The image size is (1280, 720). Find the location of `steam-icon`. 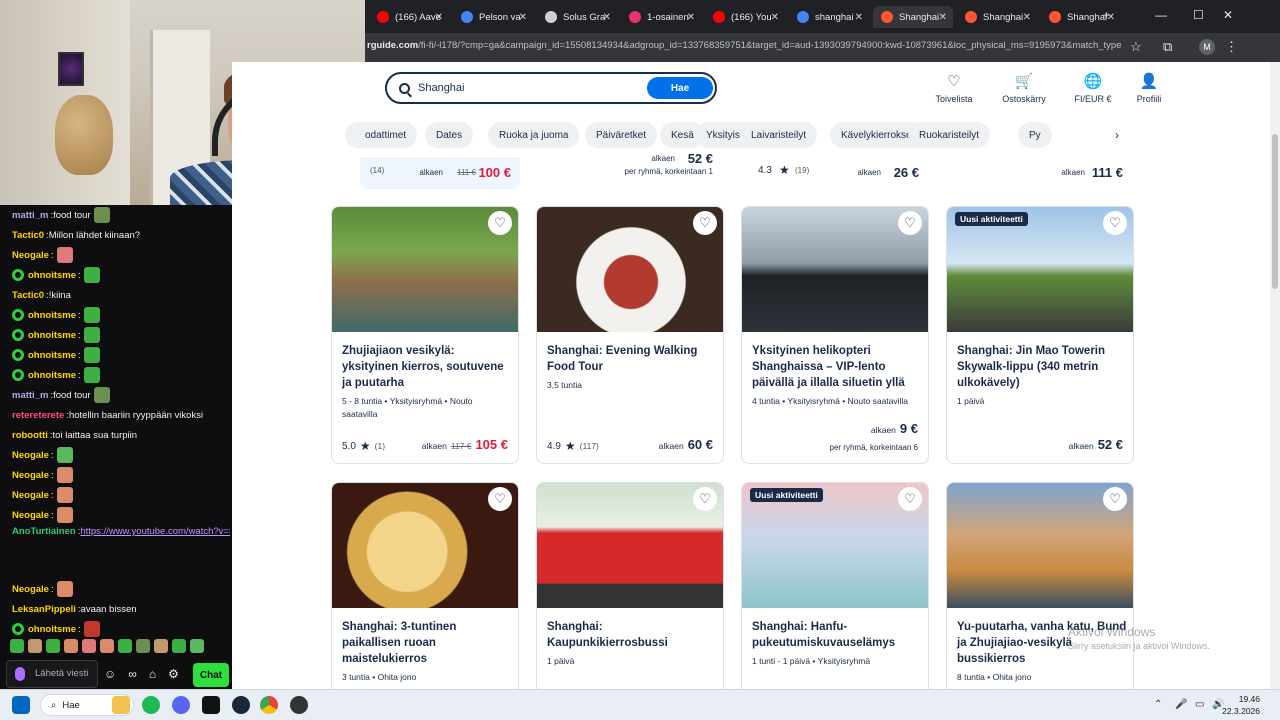

steam-icon is located at coordinates (241, 705).